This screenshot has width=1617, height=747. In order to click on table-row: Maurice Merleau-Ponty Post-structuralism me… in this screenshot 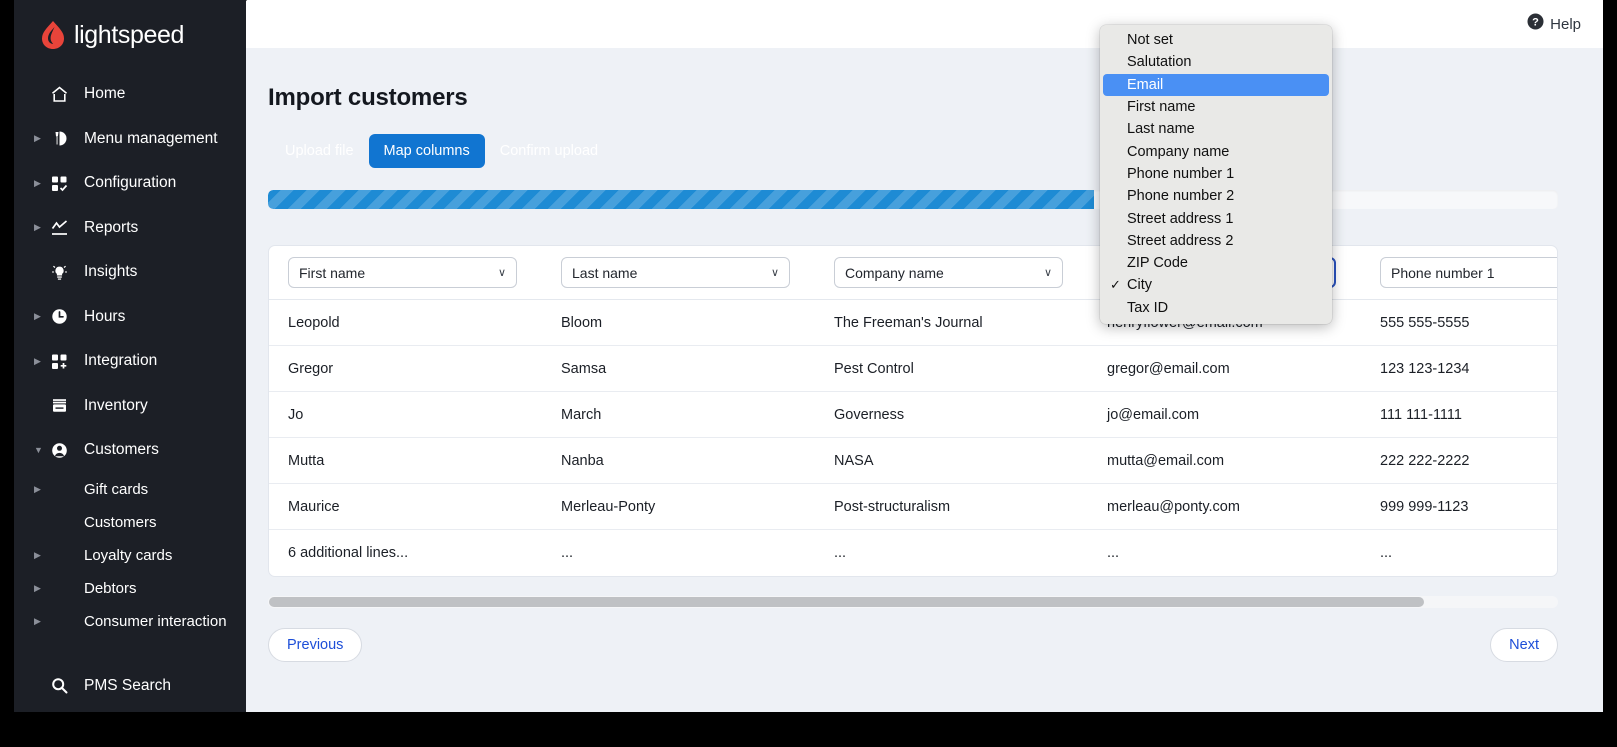, I will do `click(913, 507)`.